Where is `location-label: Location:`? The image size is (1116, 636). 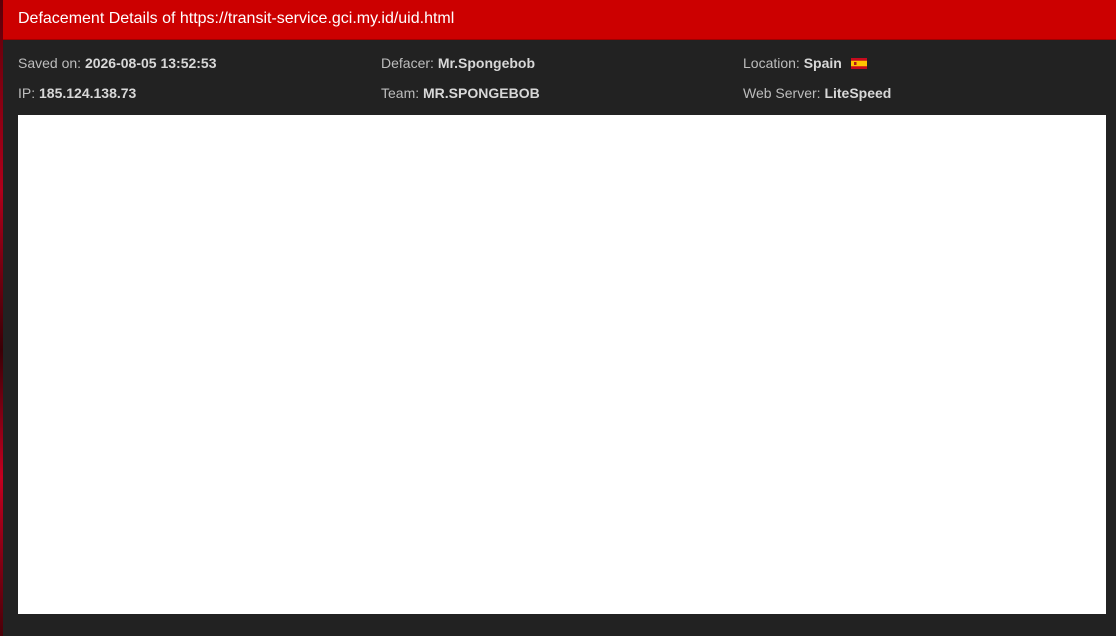
location-label: Location: is located at coordinates (771, 63).